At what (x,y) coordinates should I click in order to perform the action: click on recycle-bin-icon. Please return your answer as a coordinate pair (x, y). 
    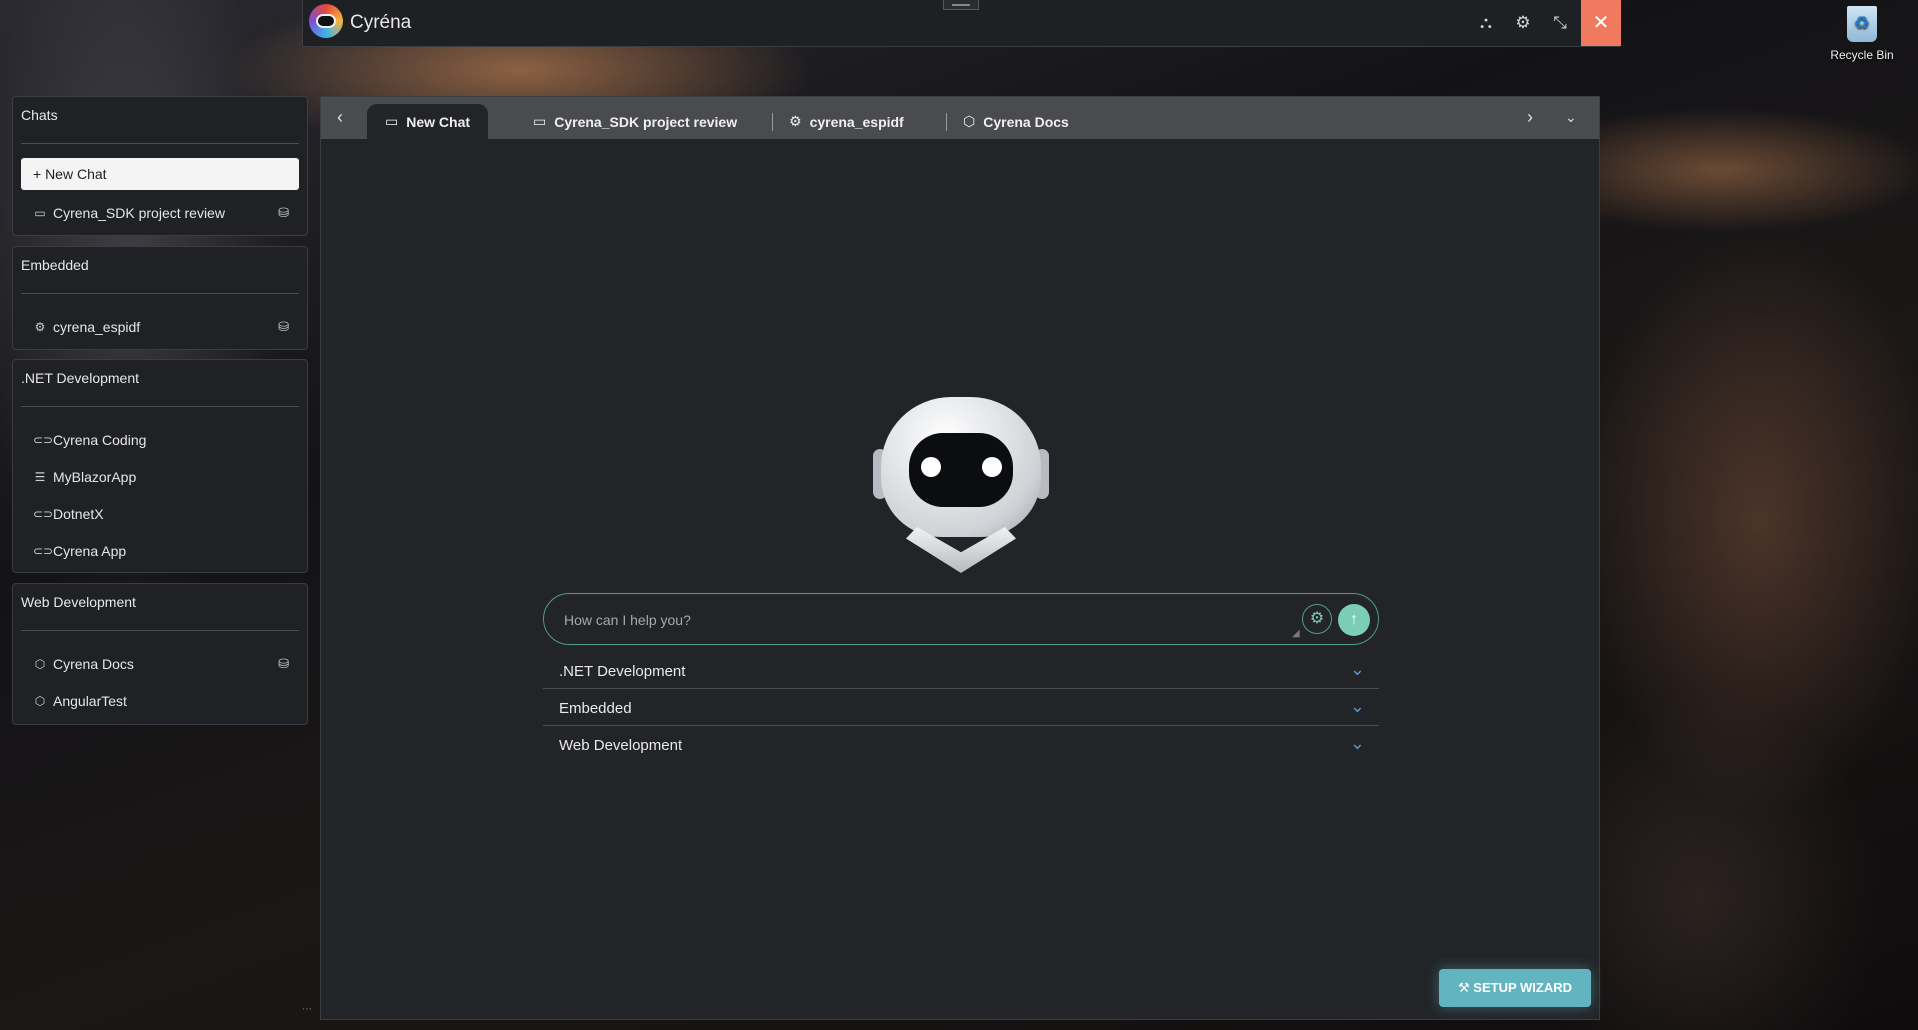
    Looking at the image, I should click on (1862, 24).